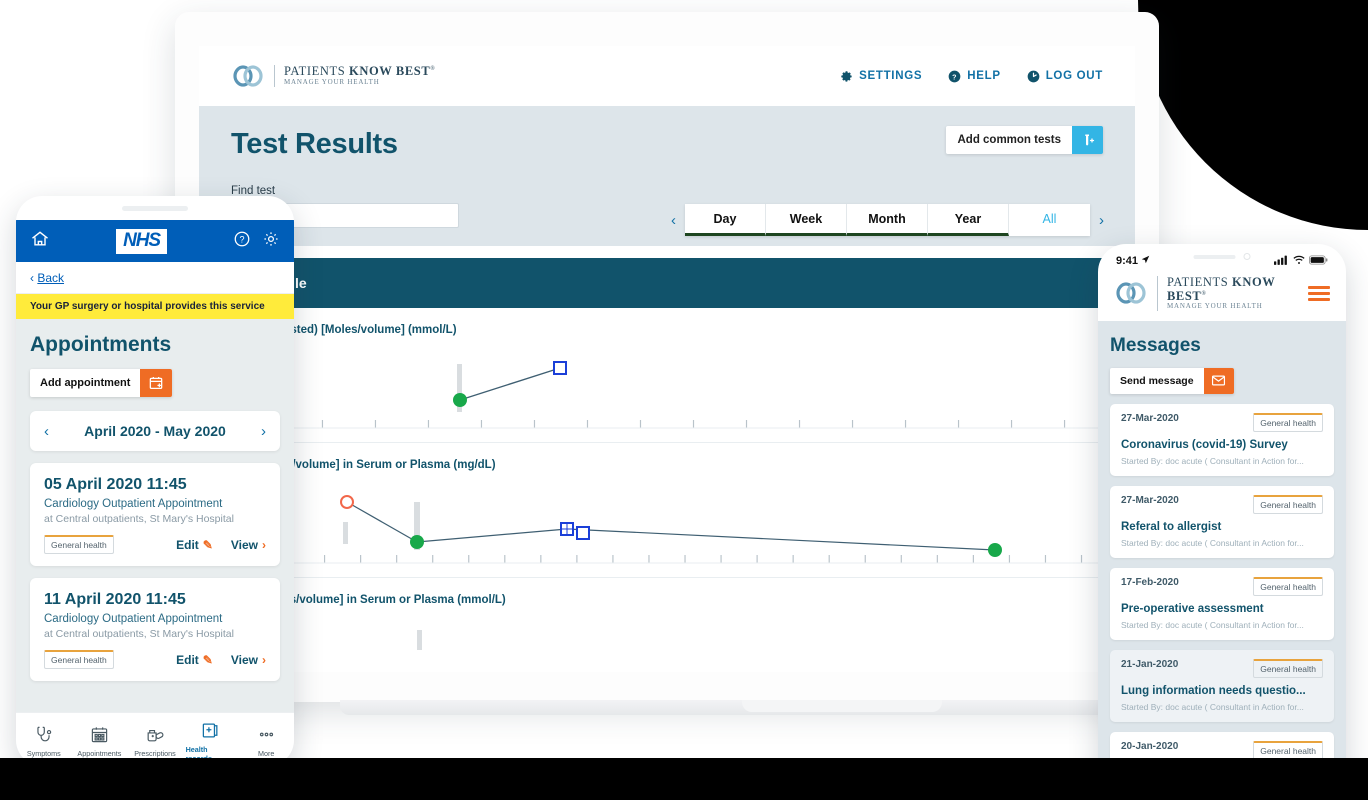  I want to click on tab-month: Month, so click(887, 220).